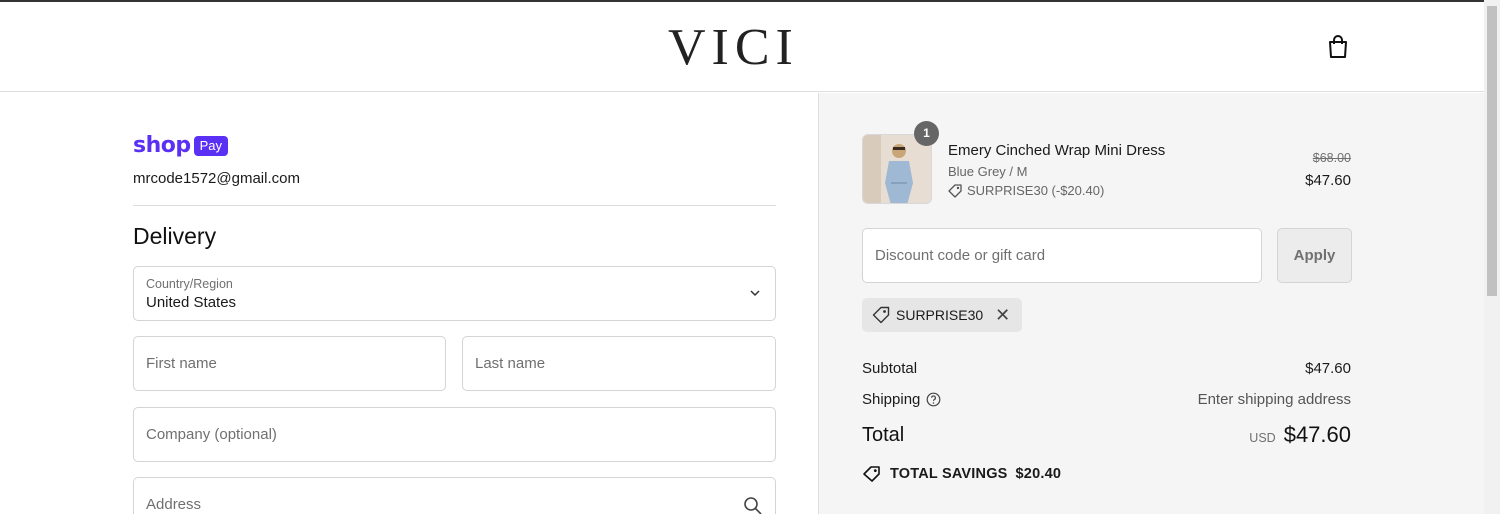  What do you see at coordinates (1328, 368) in the screenshot?
I see `subtotal-value: $47.60` at bounding box center [1328, 368].